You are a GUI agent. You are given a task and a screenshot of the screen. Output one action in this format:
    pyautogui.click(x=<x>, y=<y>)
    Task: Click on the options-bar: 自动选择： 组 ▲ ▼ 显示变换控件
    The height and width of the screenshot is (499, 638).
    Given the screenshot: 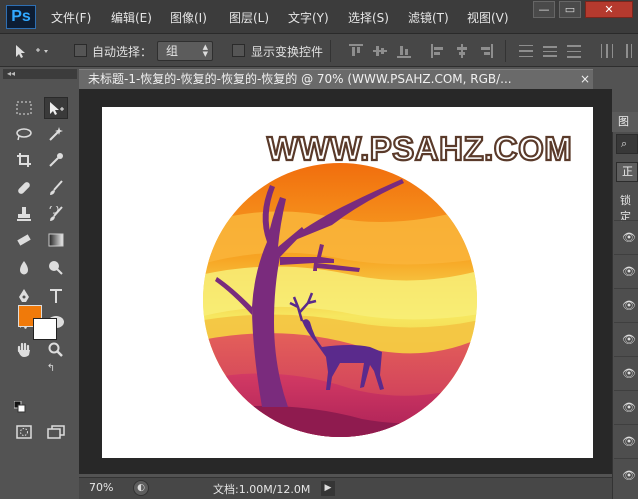 What is the action you would take?
    pyautogui.click(x=319, y=50)
    